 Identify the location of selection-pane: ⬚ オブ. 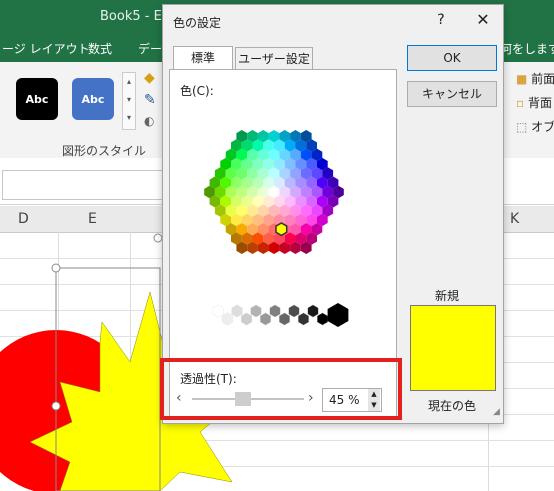
(535, 126).